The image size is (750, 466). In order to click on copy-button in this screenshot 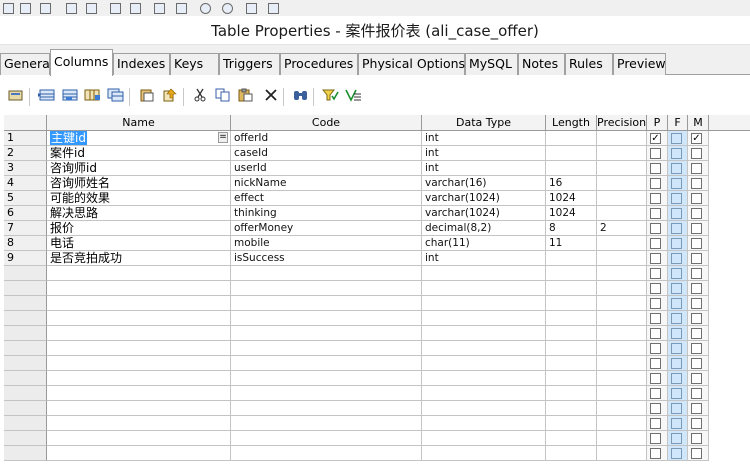, I will do `click(222, 96)`.